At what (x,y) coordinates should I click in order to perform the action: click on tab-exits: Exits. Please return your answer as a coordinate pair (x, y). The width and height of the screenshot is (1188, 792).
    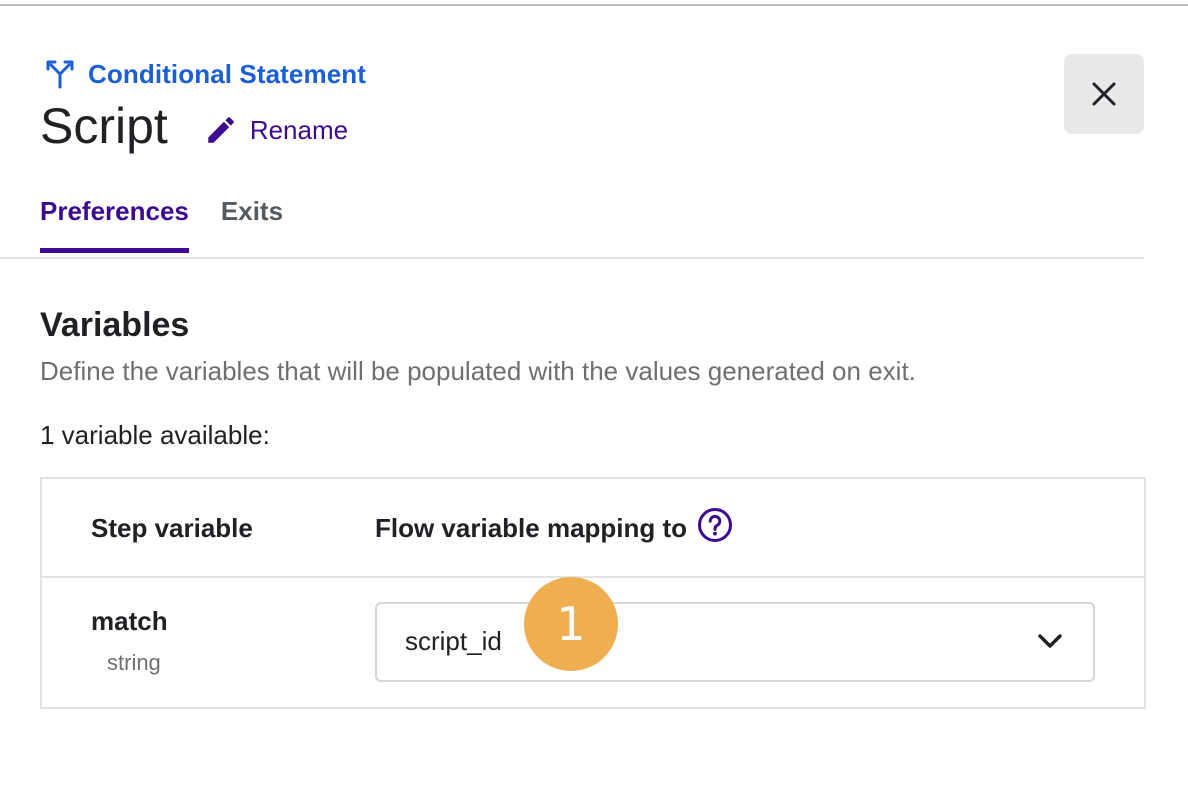
    Looking at the image, I should click on (252, 222).